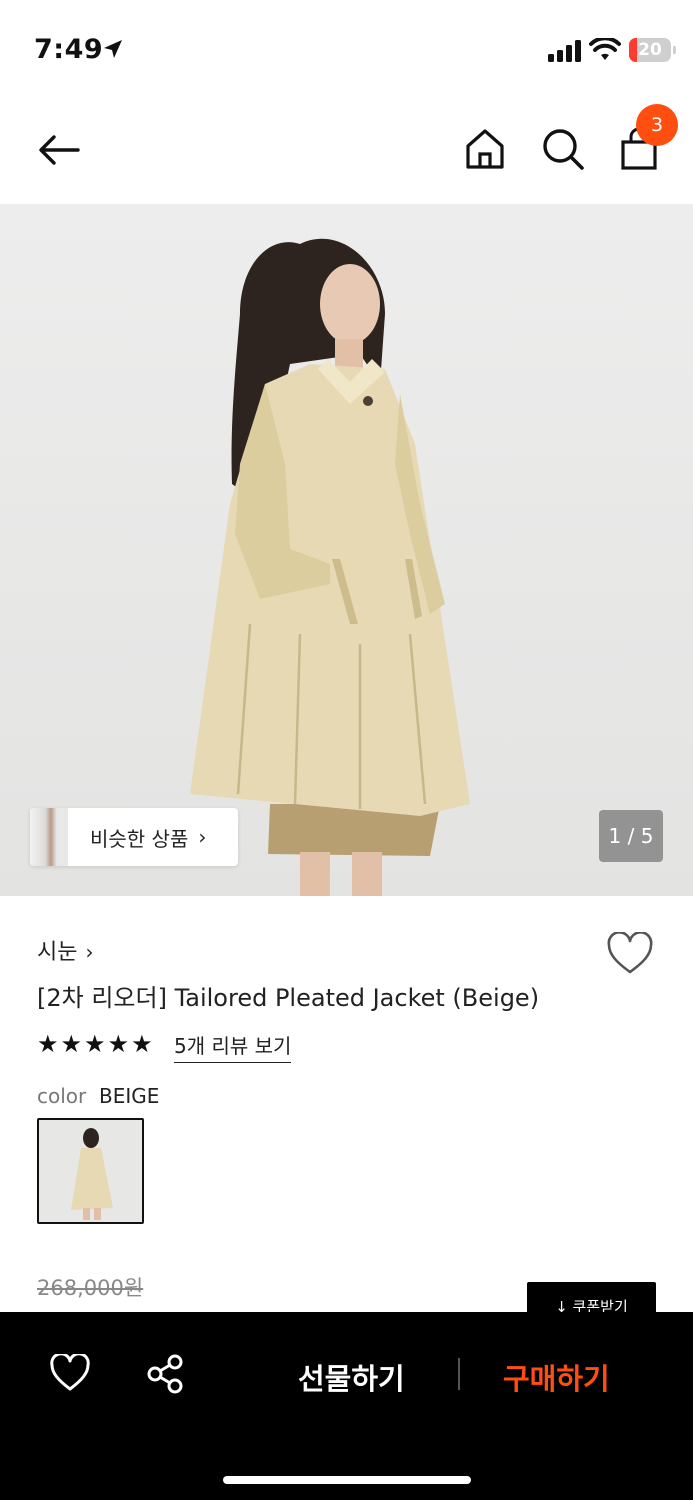  Describe the element at coordinates (605, 49) in the screenshot. I see `wifi-icon` at that location.